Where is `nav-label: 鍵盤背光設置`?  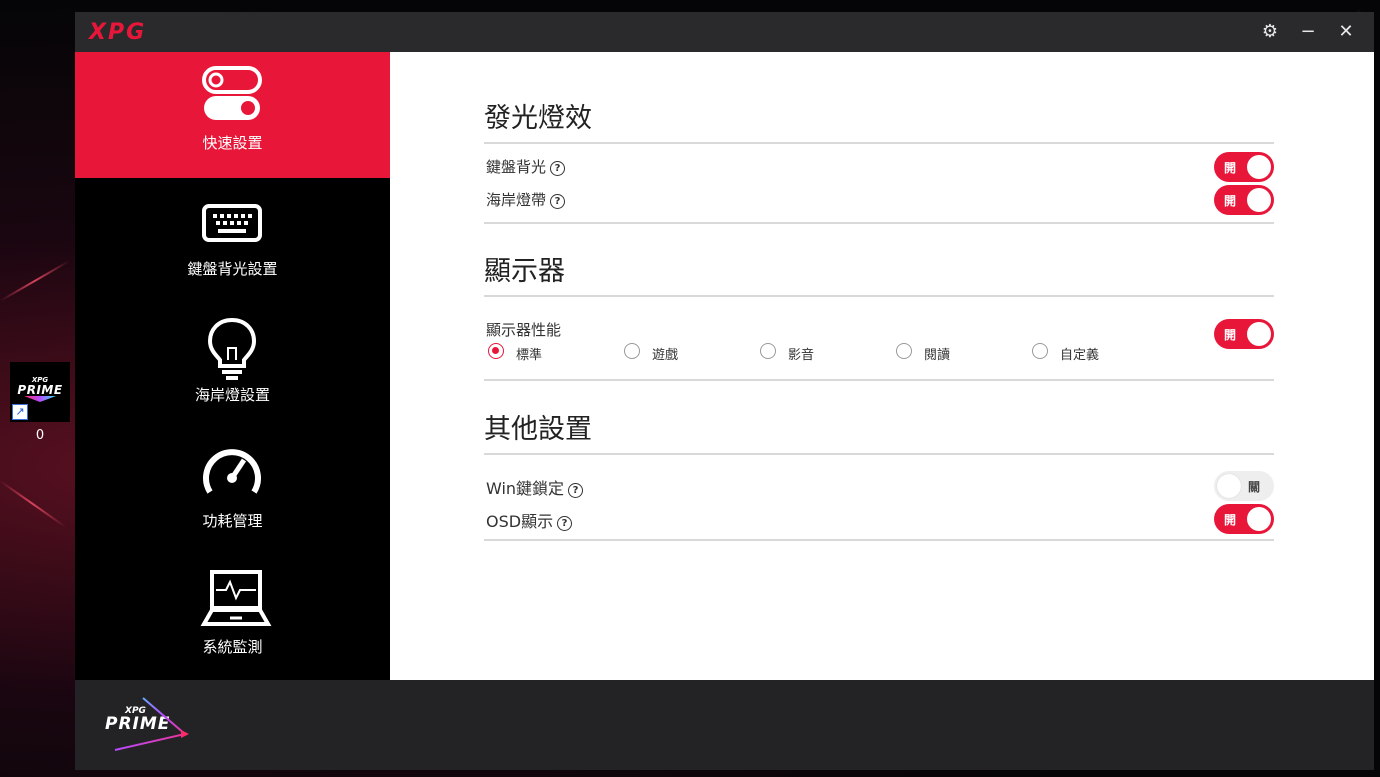 nav-label: 鍵盤背光設置 is located at coordinates (232, 269).